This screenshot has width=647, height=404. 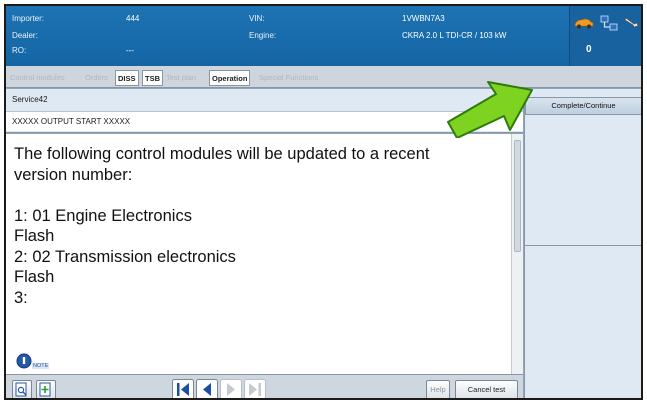 I want to click on engine-label: Engine:, so click(x=263, y=35).